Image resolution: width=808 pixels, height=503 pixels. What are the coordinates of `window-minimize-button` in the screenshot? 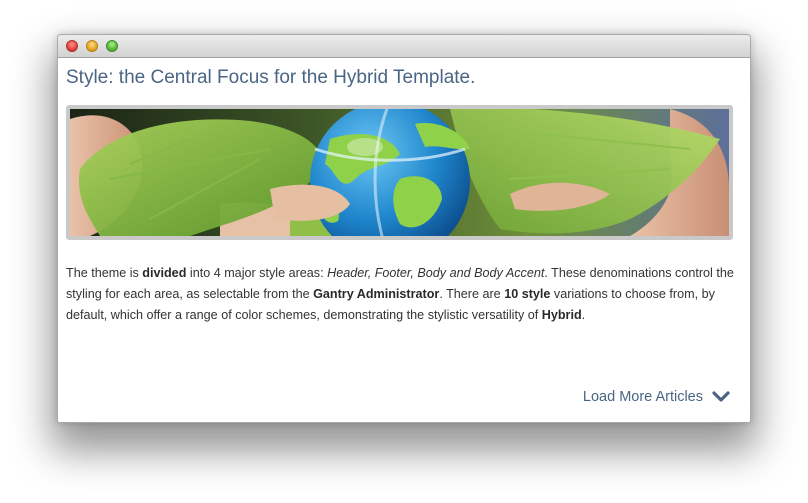 It's located at (92, 46).